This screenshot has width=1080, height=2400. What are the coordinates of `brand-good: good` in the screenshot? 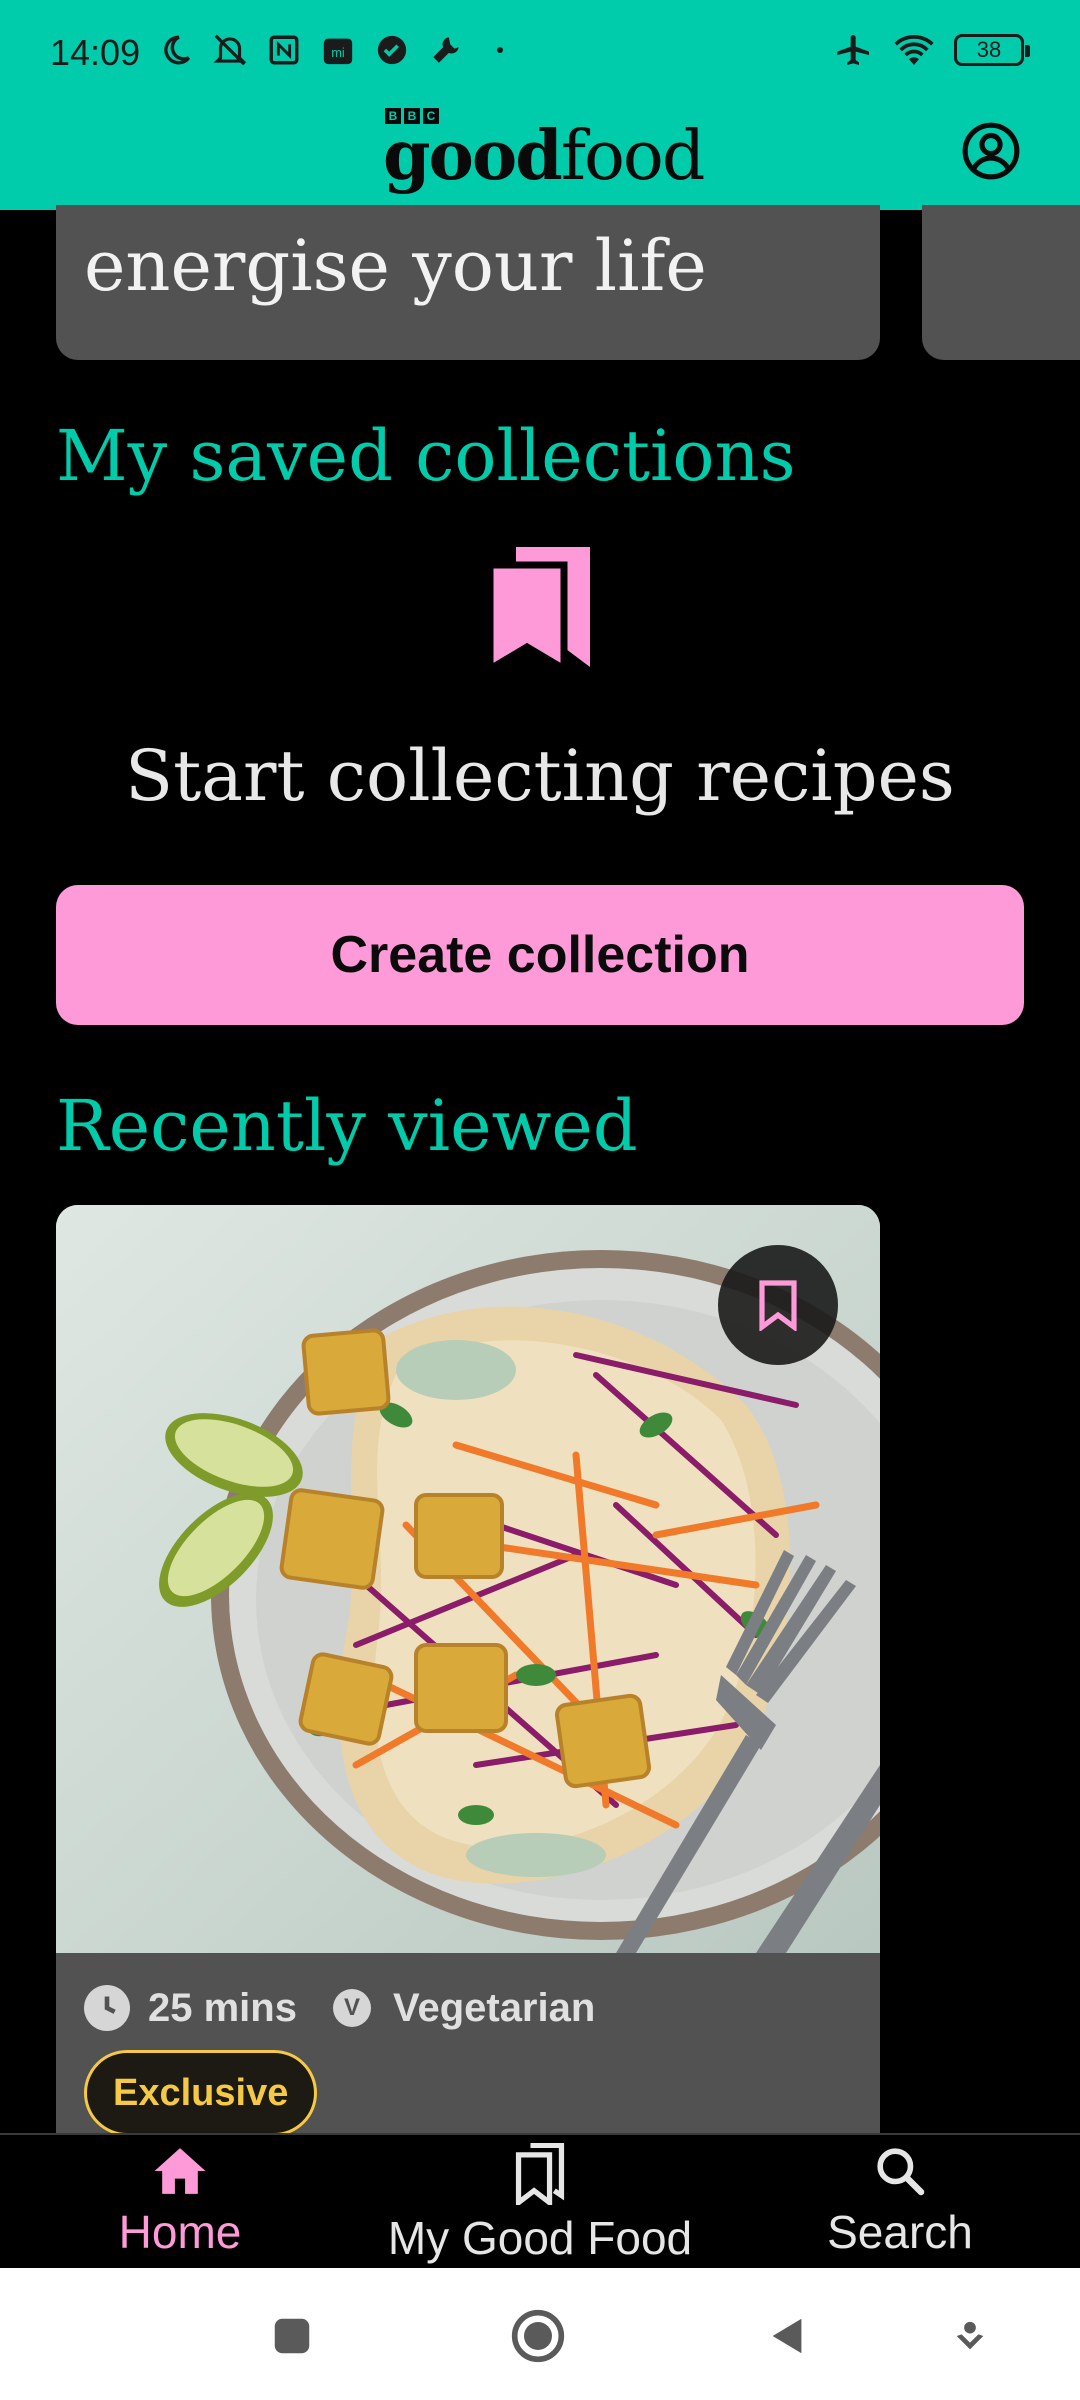 It's located at (473, 156).